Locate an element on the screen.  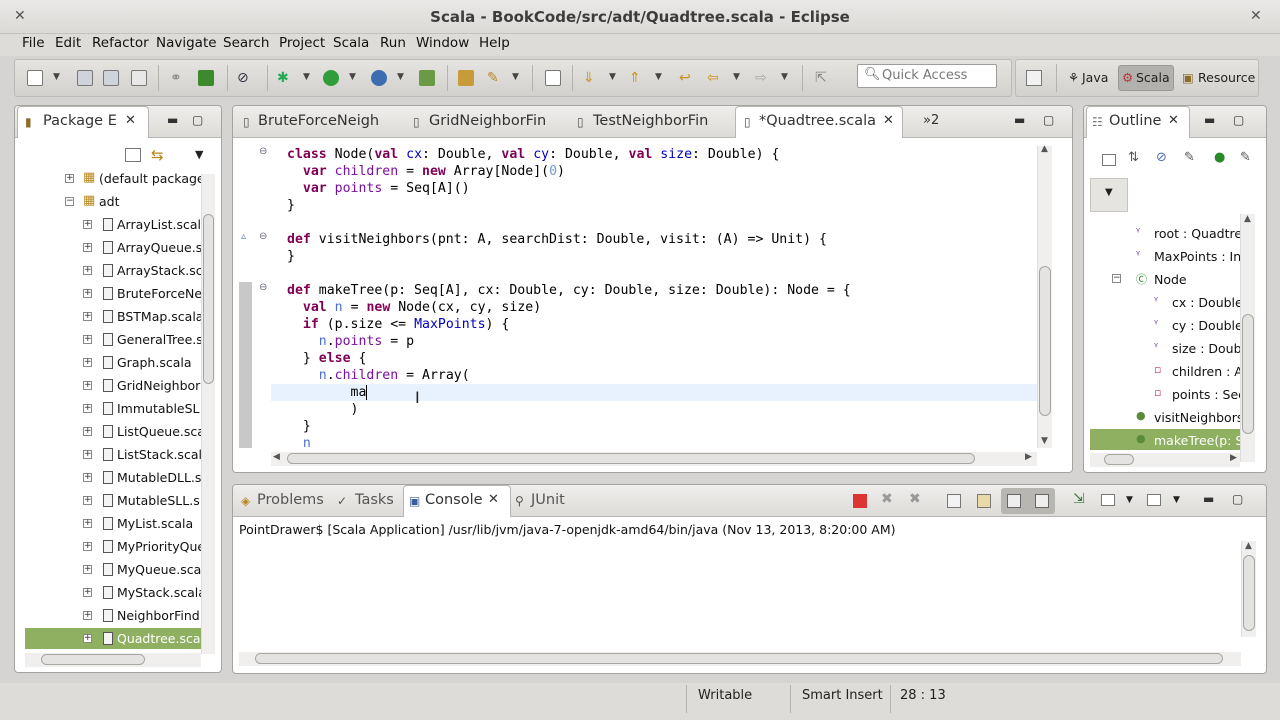
scroll-lock-icon is located at coordinates (984, 501).